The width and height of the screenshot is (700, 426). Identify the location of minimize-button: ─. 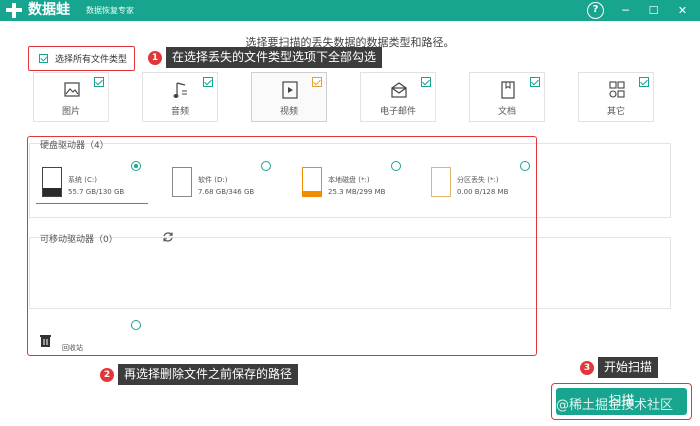
(625, 10).